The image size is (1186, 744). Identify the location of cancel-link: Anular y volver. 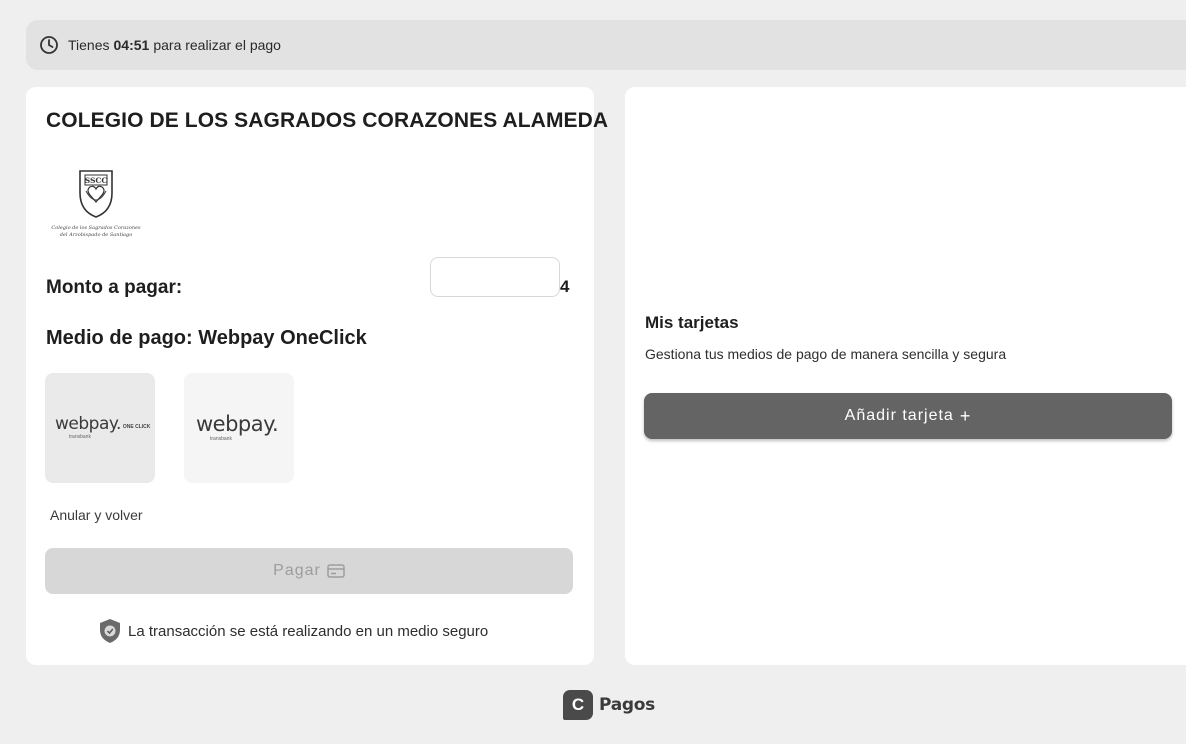
(96, 515).